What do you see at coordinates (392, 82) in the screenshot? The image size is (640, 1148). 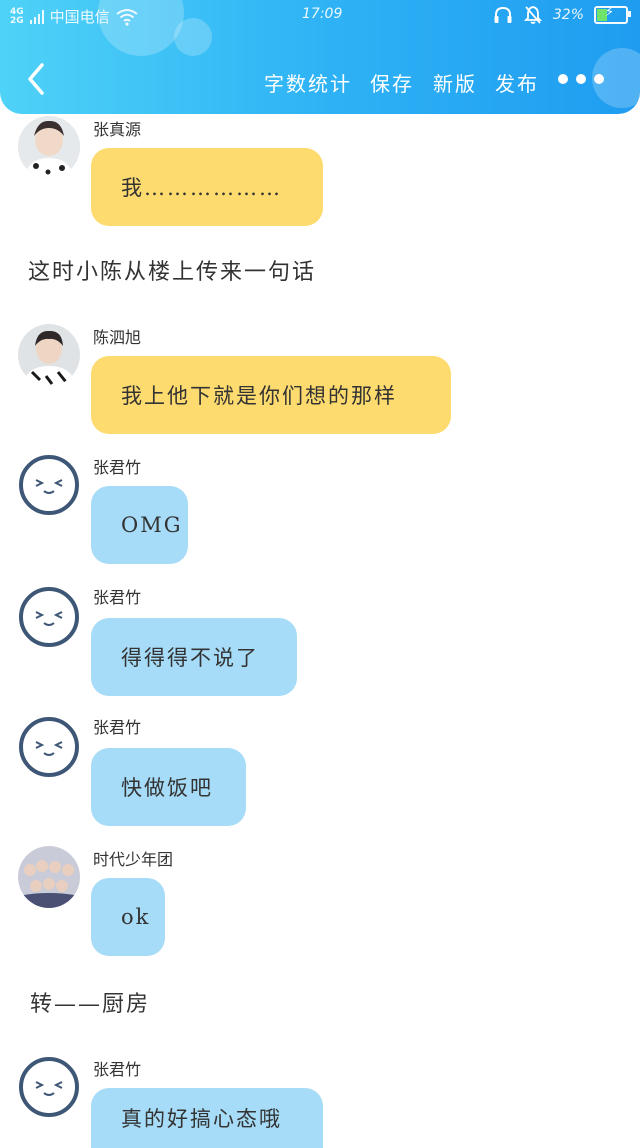 I see `save-button: 保存` at bounding box center [392, 82].